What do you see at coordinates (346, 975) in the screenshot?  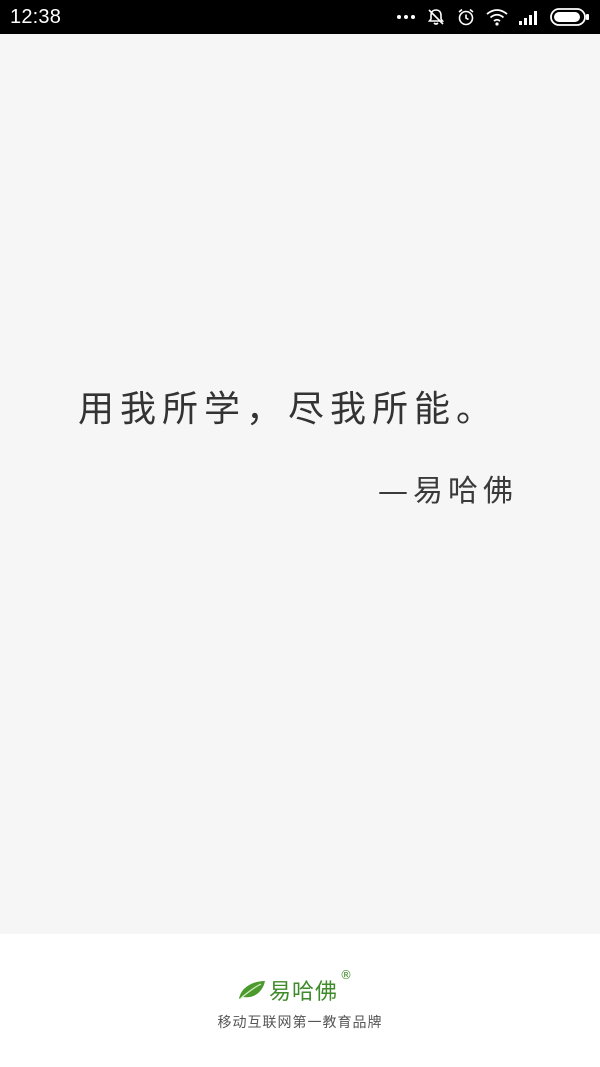 I see `registered-mark: ®` at bounding box center [346, 975].